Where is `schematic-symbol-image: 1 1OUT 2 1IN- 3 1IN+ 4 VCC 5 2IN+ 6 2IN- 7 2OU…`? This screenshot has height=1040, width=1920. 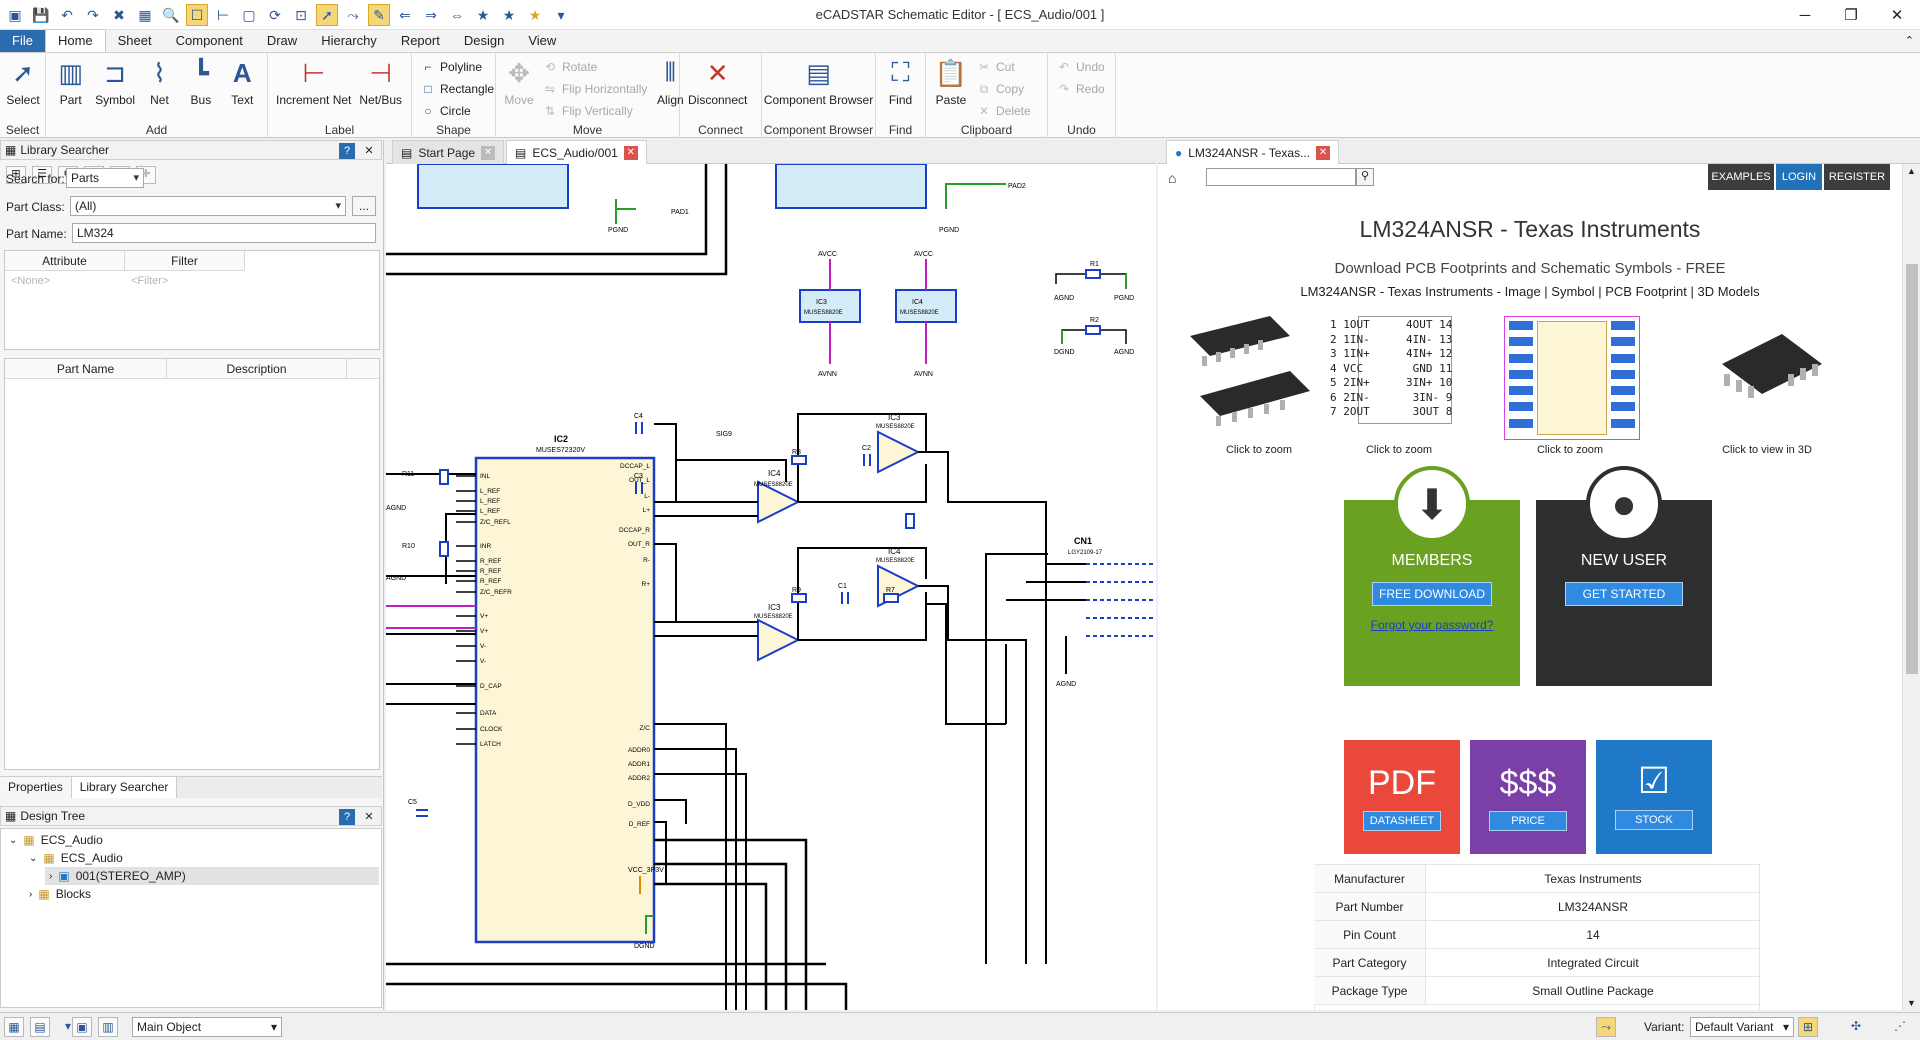
schematic-symbol-image: 1 1OUT 2 1IN- 3 1IN+ 4 VCC 5 2IN+ 6 2IN- 7 2OU… is located at coordinates (1404, 371).